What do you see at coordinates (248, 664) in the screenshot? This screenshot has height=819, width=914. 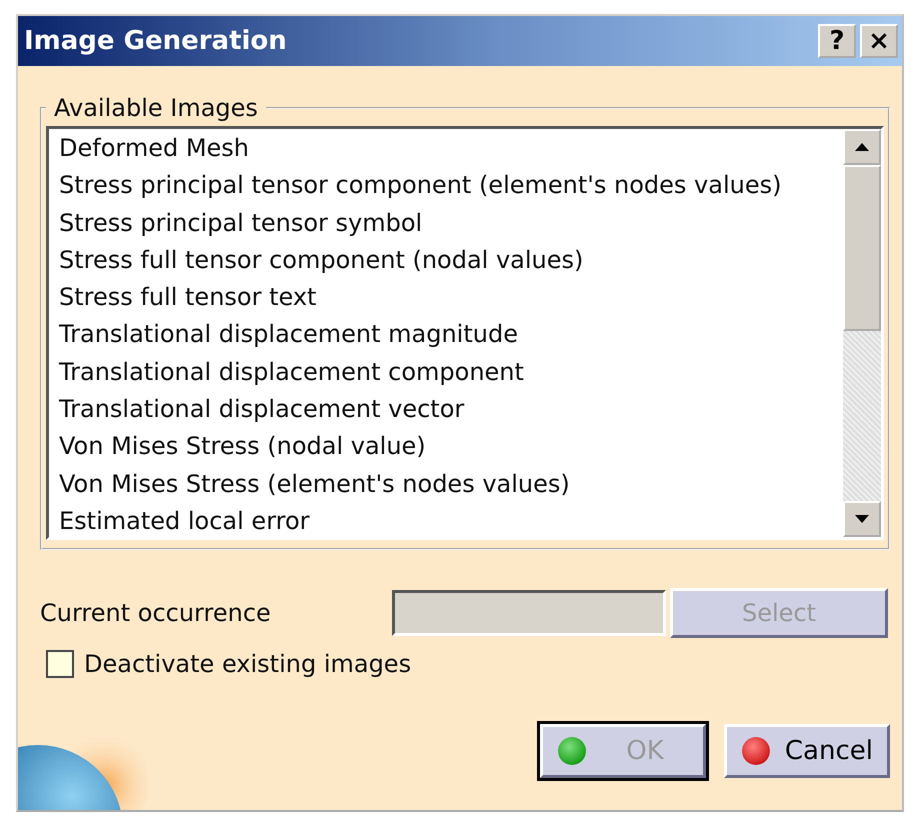 I see `checkbox-label: Deactivate existing images` at bounding box center [248, 664].